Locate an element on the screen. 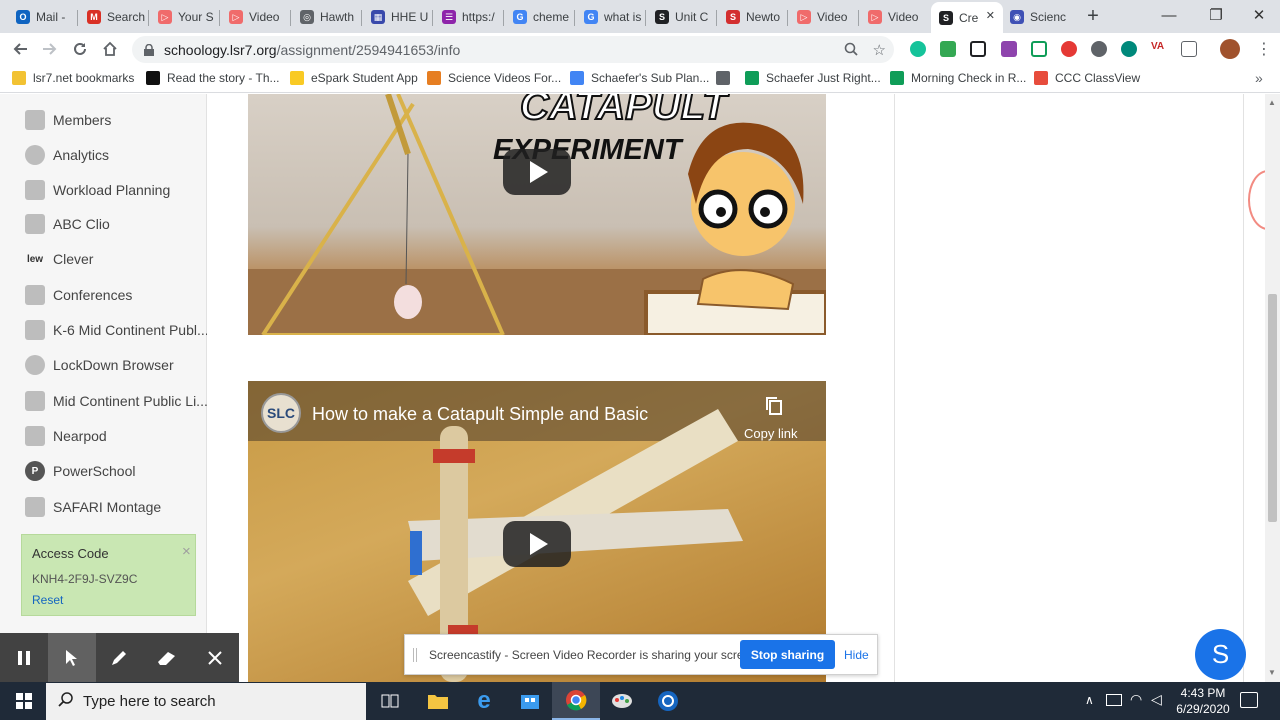 Image resolution: width=1280 pixels, height=720 pixels. bookmark-item: CCC ClassView is located at coordinates (1087, 78).